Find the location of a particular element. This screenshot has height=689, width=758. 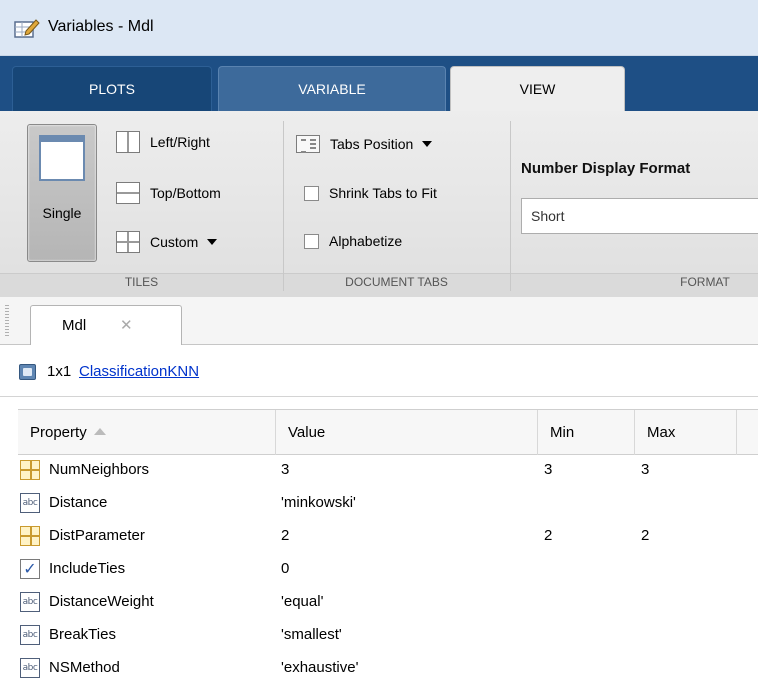

group-label-document-tabs: DOCUMENT TABS is located at coordinates (396, 282).